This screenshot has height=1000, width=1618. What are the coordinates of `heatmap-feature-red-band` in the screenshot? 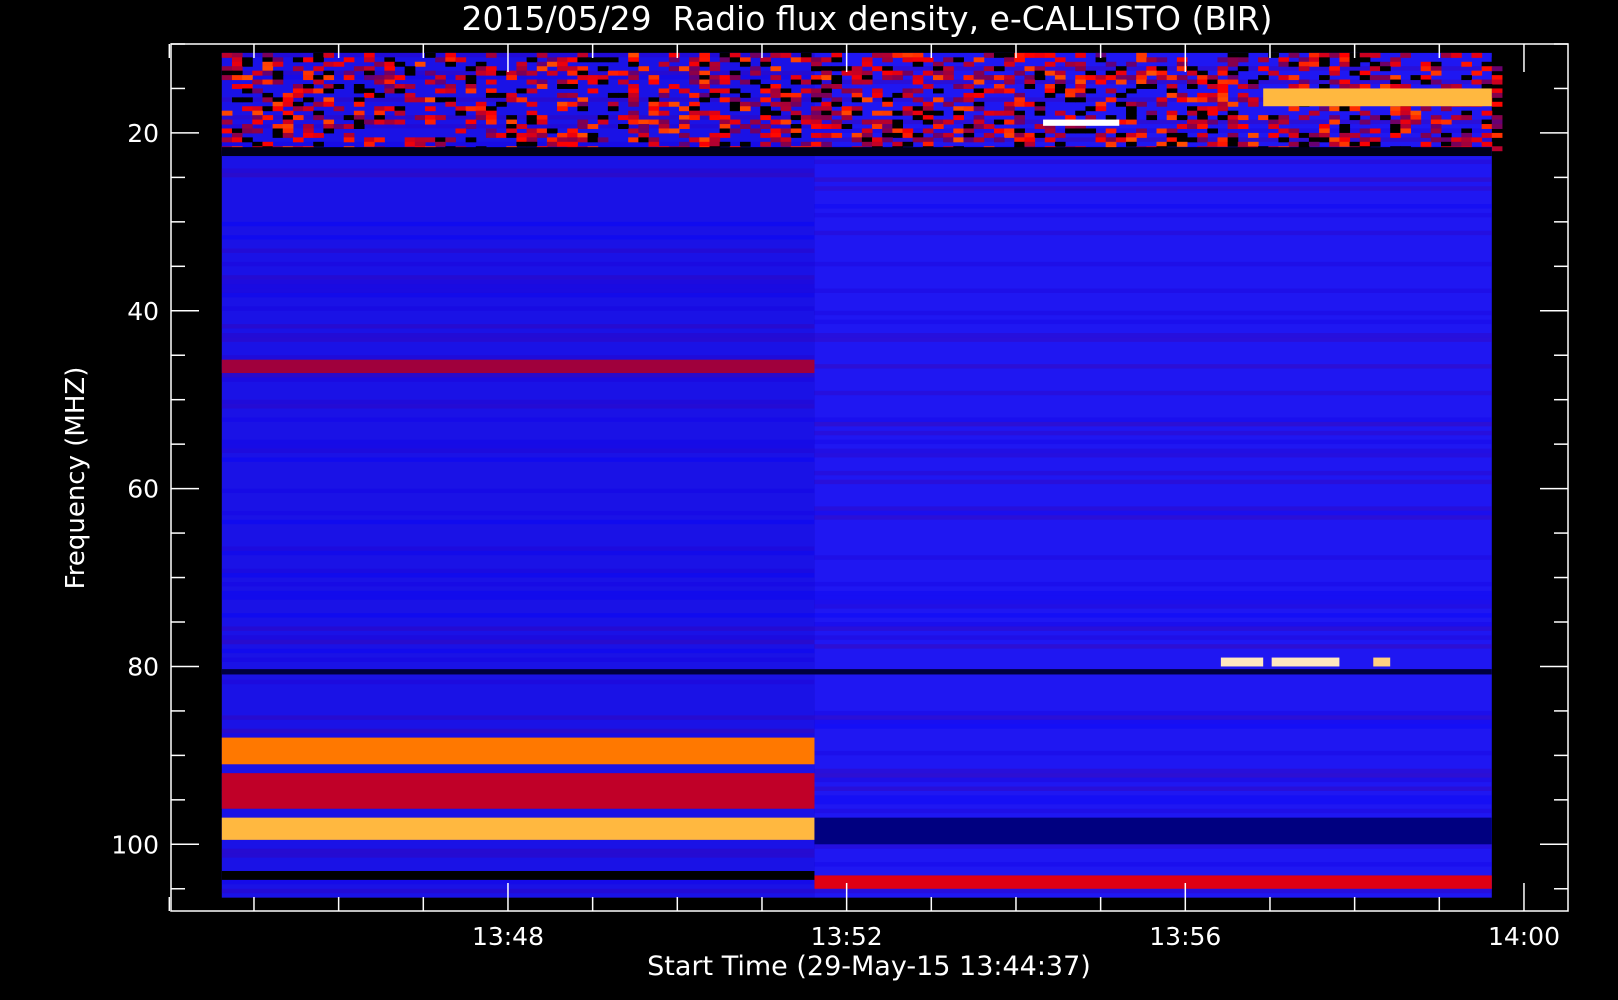 It's located at (518, 751).